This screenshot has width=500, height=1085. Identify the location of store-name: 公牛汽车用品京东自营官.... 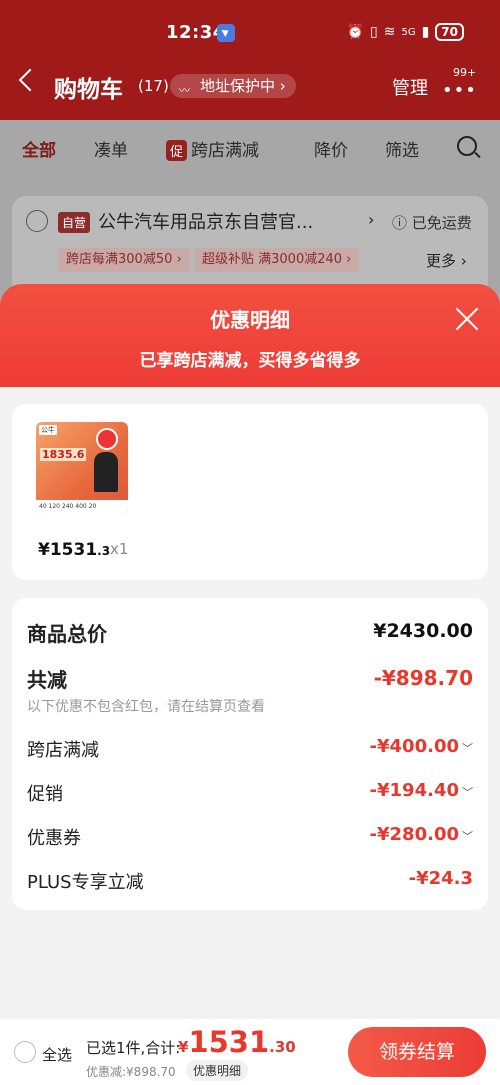
(205, 221).